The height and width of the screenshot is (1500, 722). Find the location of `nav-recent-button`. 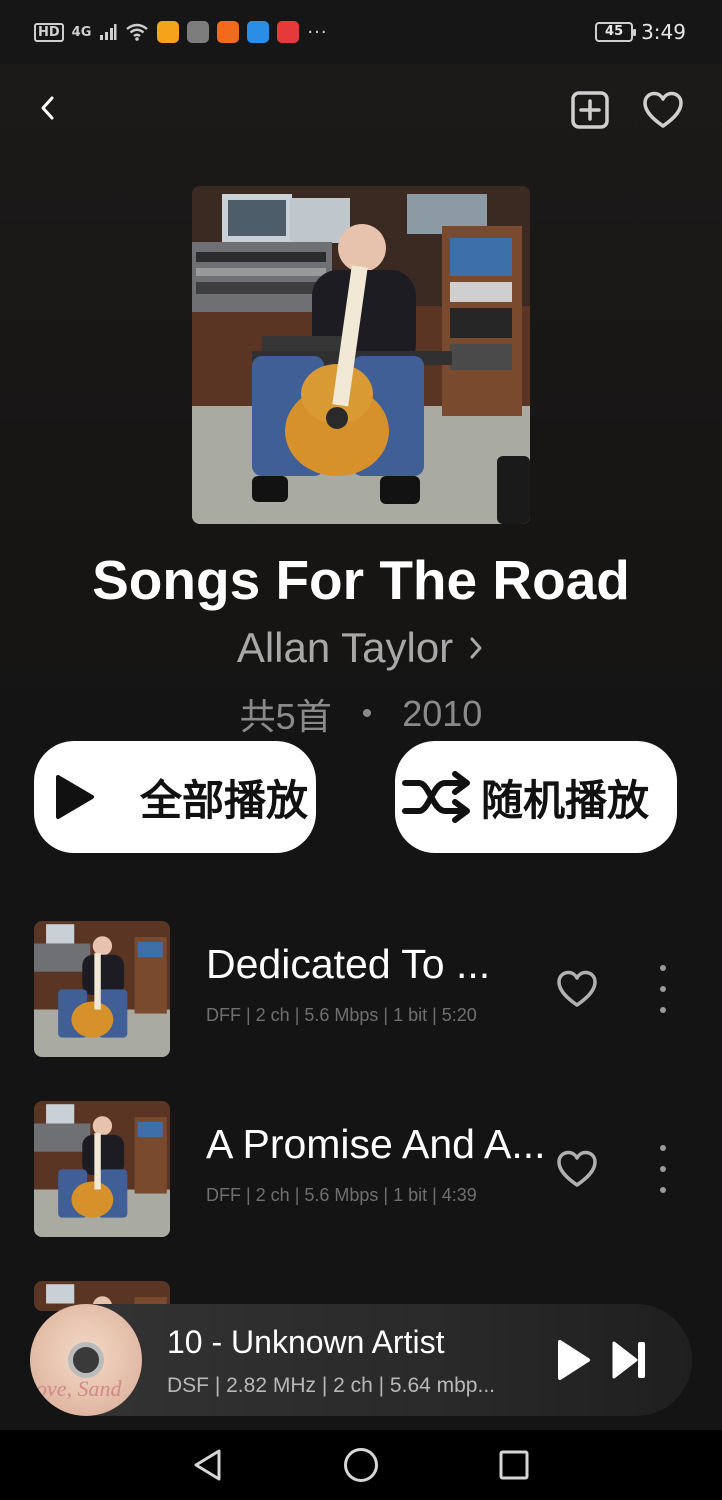

nav-recent-button is located at coordinates (514, 1465).